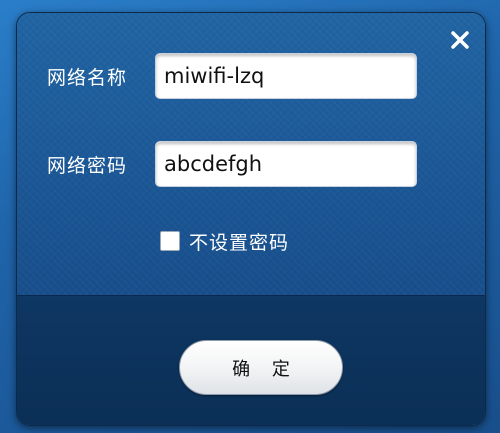 This screenshot has height=433, width=500. Describe the element at coordinates (286, 164) in the screenshot. I see `network-password-input` at that location.